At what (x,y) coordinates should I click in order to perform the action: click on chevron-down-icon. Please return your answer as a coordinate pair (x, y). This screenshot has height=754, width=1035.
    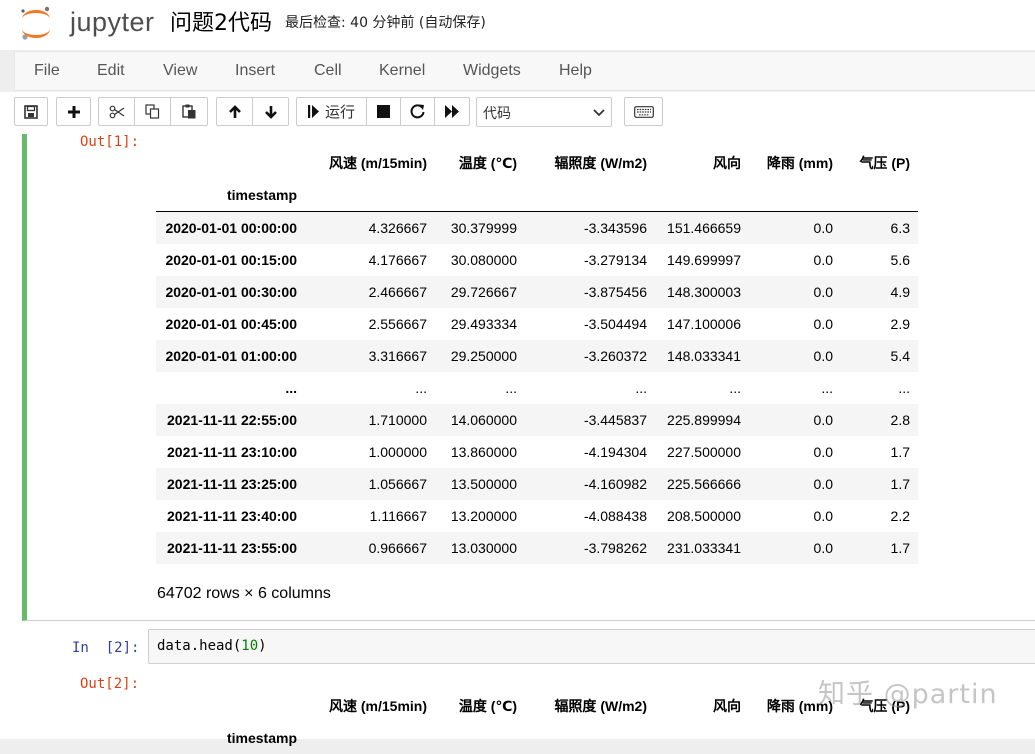
    Looking at the image, I should click on (599, 113).